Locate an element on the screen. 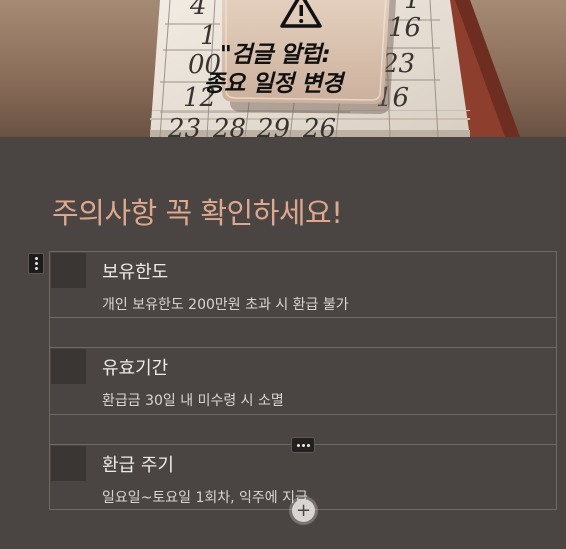 The image size is (566, 549). calendar-number: 28 is located at coordinates (229, 125).